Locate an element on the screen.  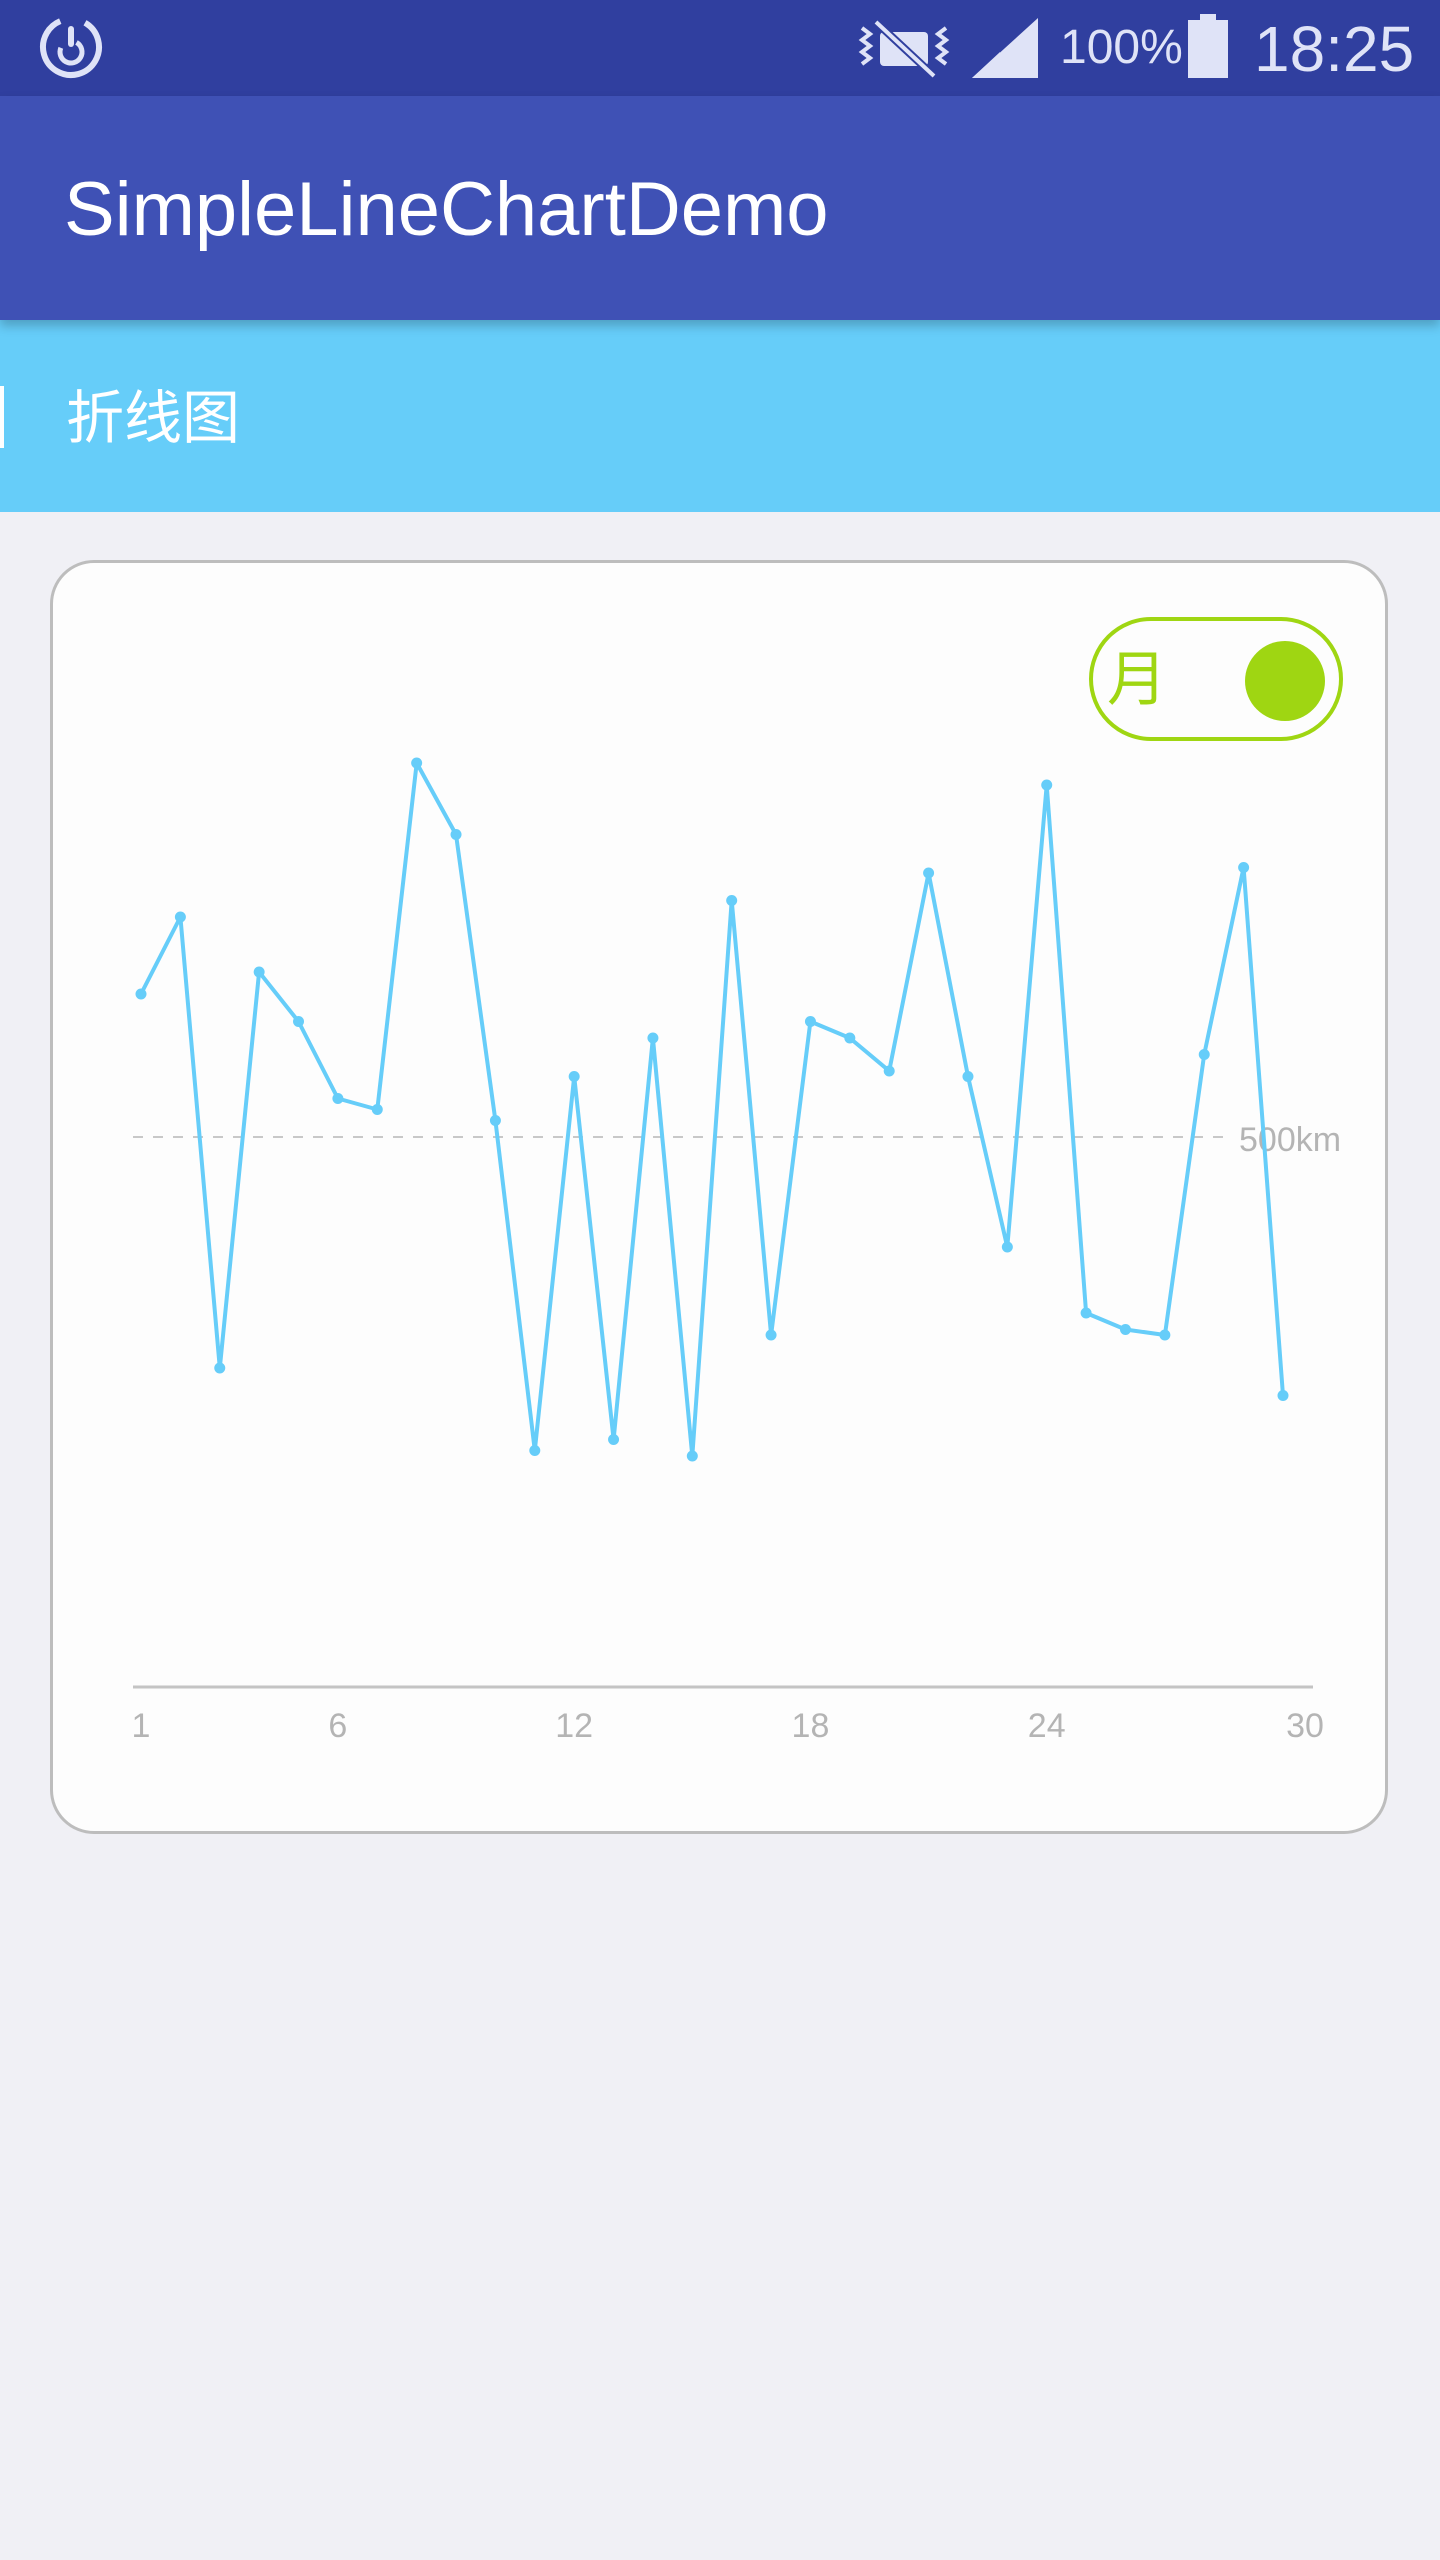
section-title: 折线图 is located at coordinates (153, 418).